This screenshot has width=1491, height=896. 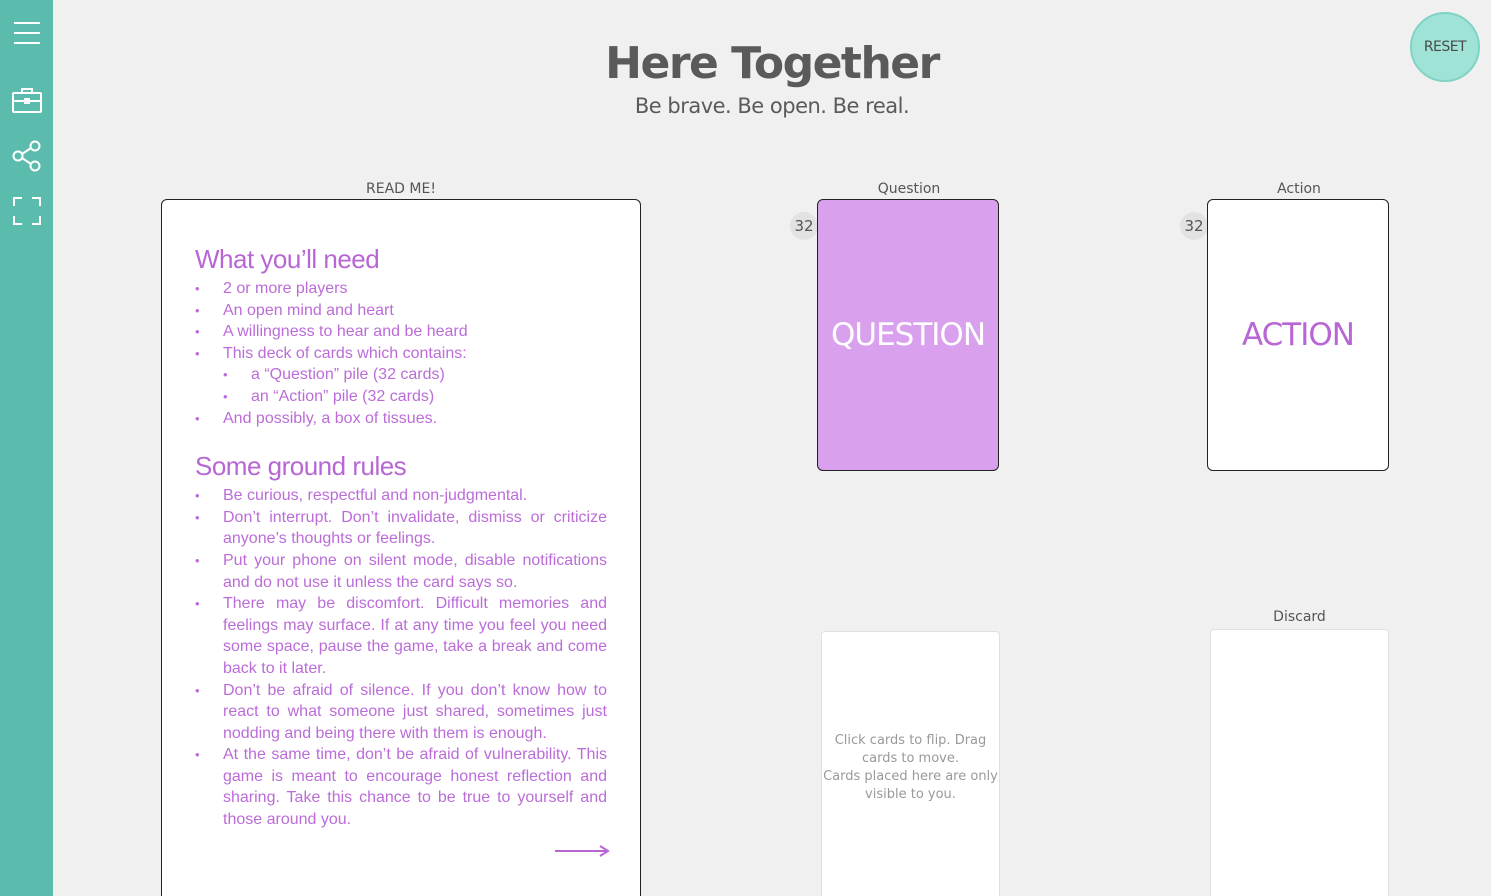 What do you see at coordinates (401, 332) in the screenshot?
I see `list-item: A willingness to hear and be heard` at bounding box center [401, 332].